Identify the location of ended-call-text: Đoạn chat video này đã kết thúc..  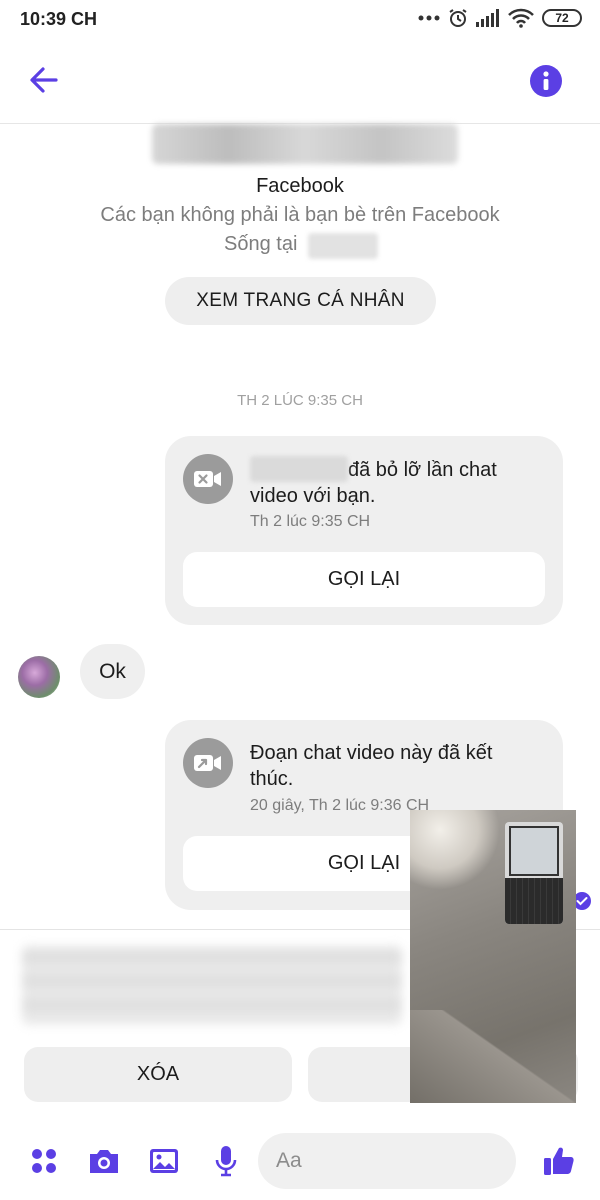
(371, 766).